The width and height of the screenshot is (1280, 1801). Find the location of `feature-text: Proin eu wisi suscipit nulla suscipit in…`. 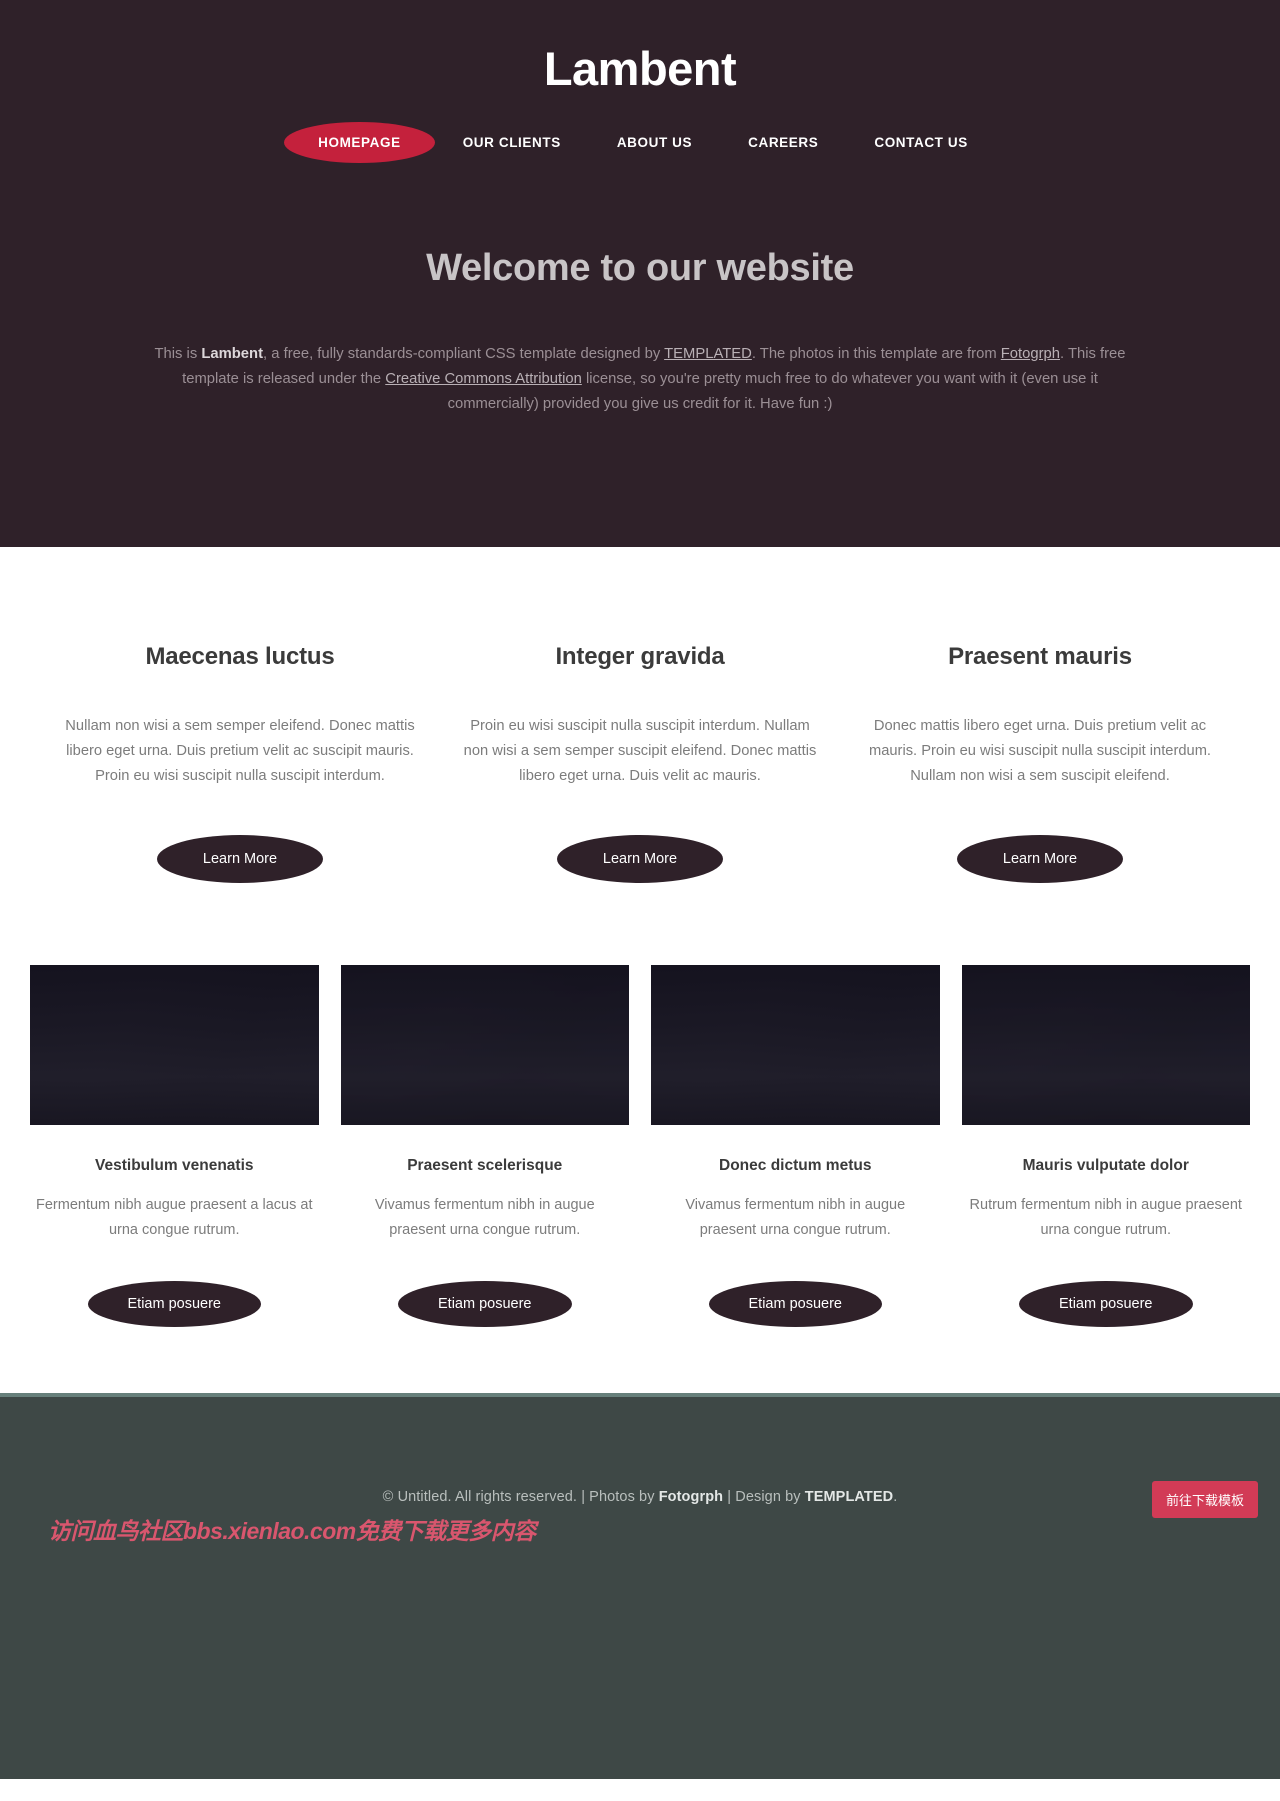

feature-text: Proin eu wisi suscipit nulla suscipit in… is located at coordinates (640, 751).